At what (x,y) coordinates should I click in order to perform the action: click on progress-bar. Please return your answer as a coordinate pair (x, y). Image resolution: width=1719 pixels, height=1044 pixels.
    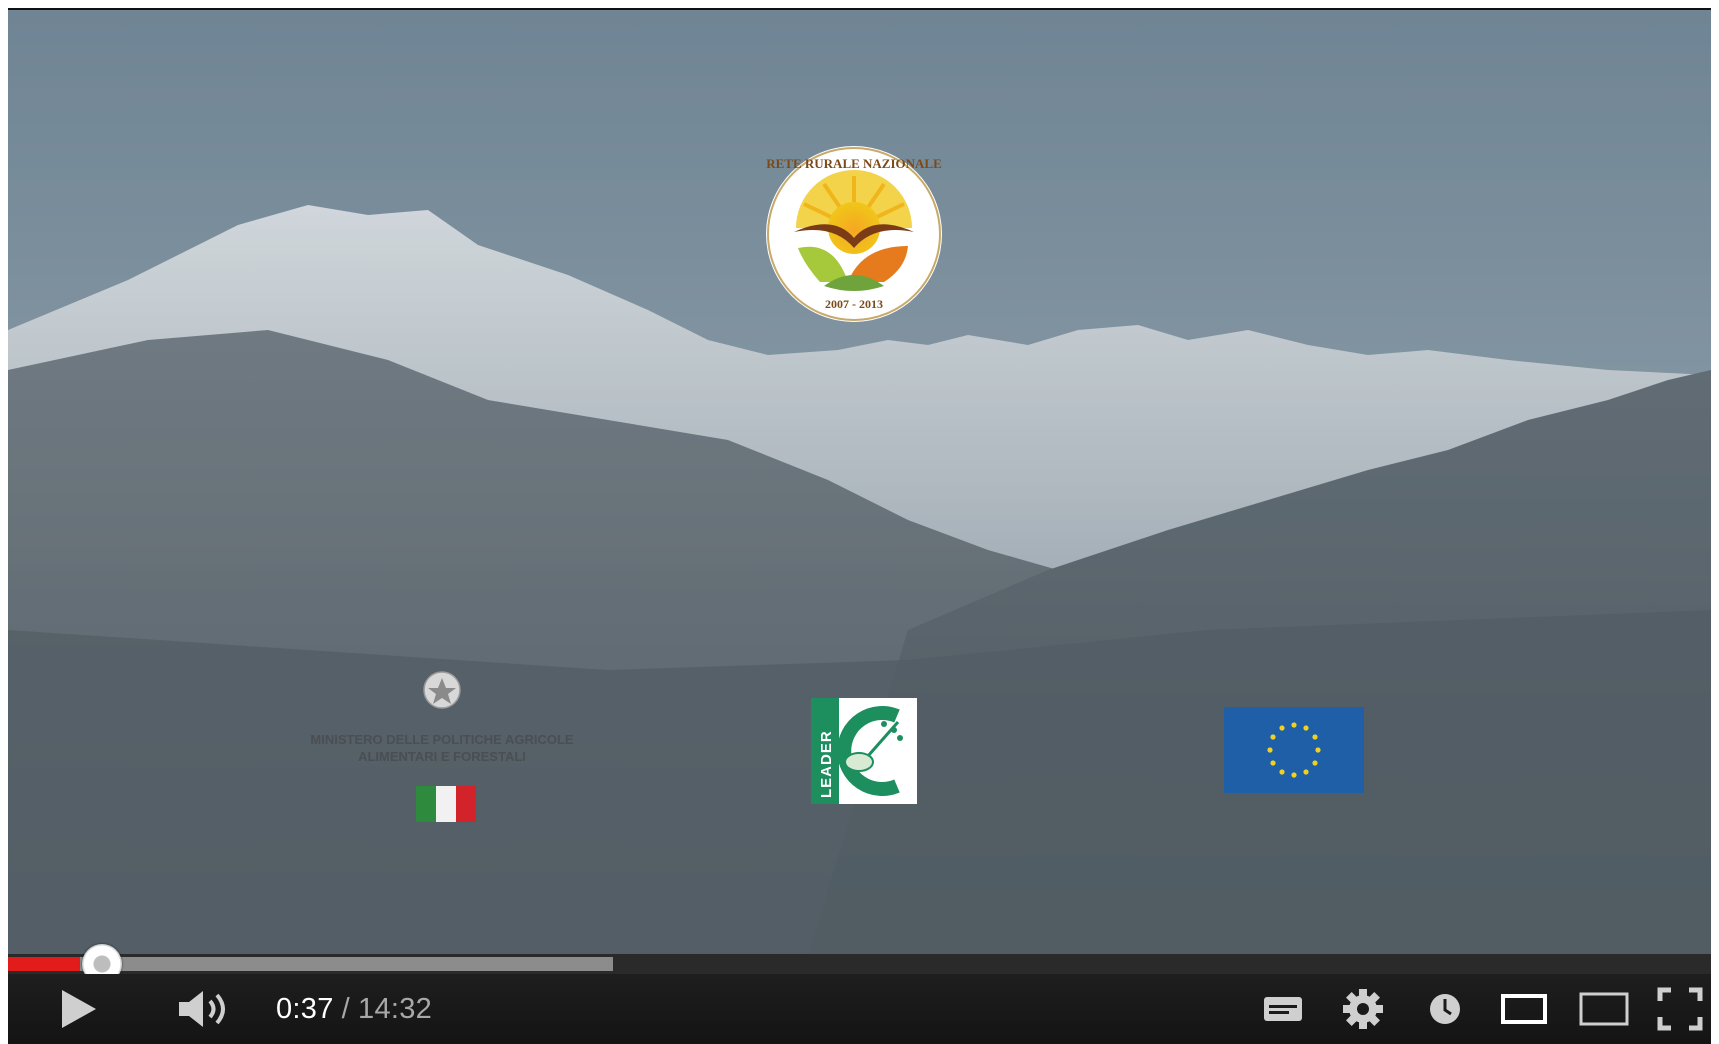
    Looking at the image, I should click on (859, 964).